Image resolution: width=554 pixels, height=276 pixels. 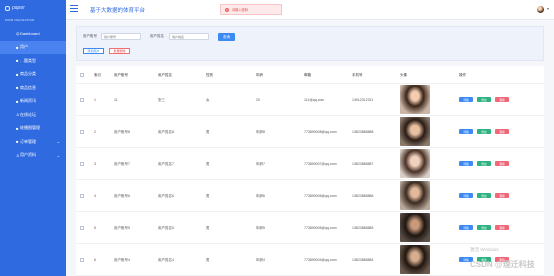 I want to click on col-account: 用户账号, so click(x=121, y=75).